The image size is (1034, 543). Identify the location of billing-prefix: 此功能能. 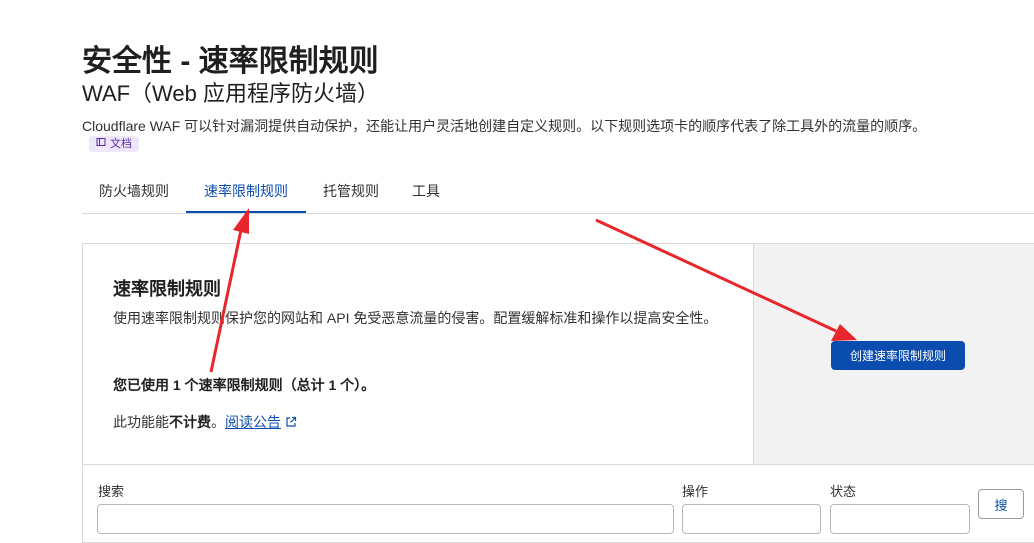
(141, 422).